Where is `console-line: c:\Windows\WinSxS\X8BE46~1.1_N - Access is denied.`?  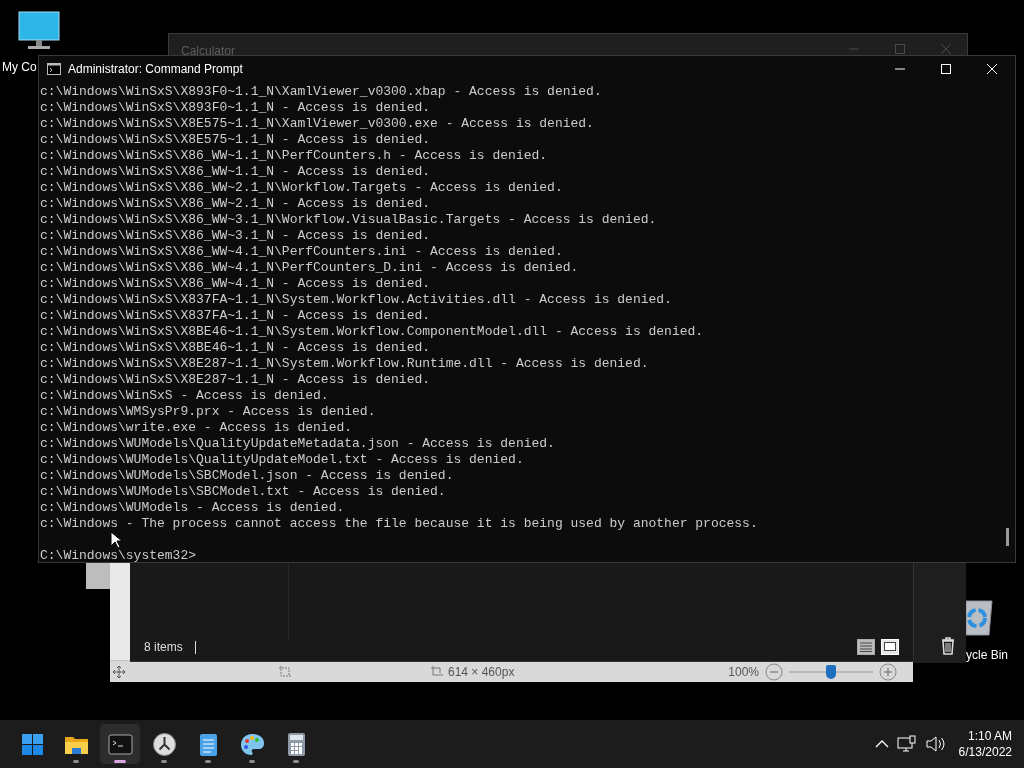
console-line: c:\Windows\WinSxS\X8BE46~1.1_N - Access is denied. is located at coordinates (235, 348).